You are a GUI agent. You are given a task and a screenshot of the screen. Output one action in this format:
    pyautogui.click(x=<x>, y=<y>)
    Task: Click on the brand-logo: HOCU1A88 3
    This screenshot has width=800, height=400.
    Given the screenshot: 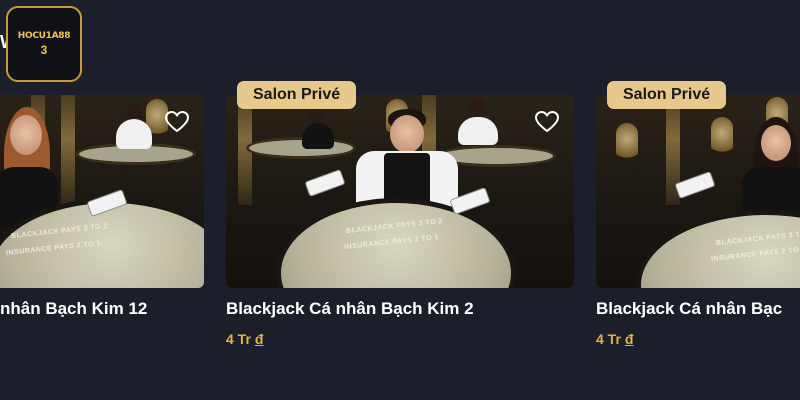 What is the action you would take?
    pyautogui.click(x=44, y=44)
    